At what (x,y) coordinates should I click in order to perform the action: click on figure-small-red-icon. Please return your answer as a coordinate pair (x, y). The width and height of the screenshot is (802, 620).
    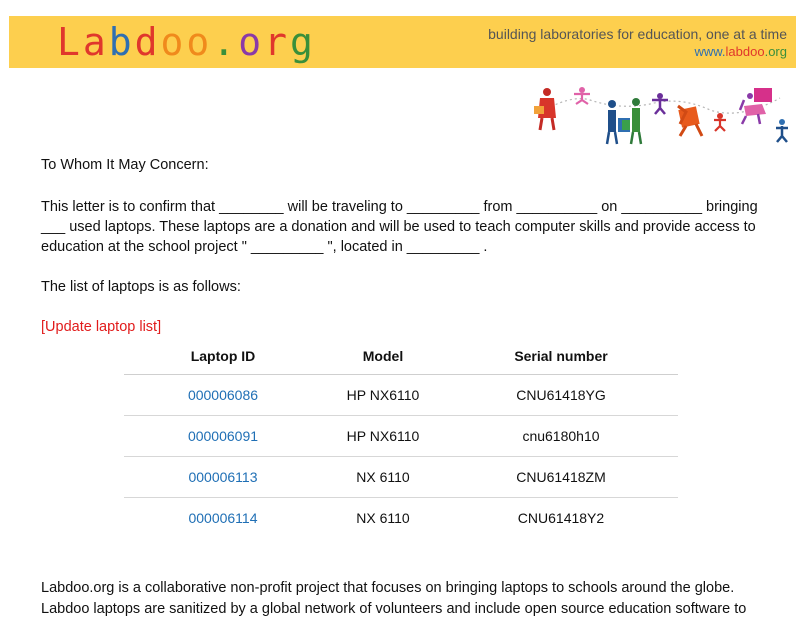
    Looking at the image, I should click on (720, 122).